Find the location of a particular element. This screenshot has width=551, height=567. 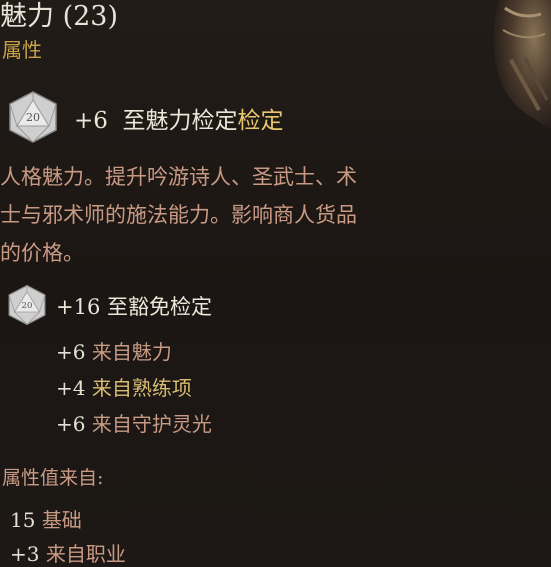

check-text: 至魅力检定 is located at coordinates (180, 121).